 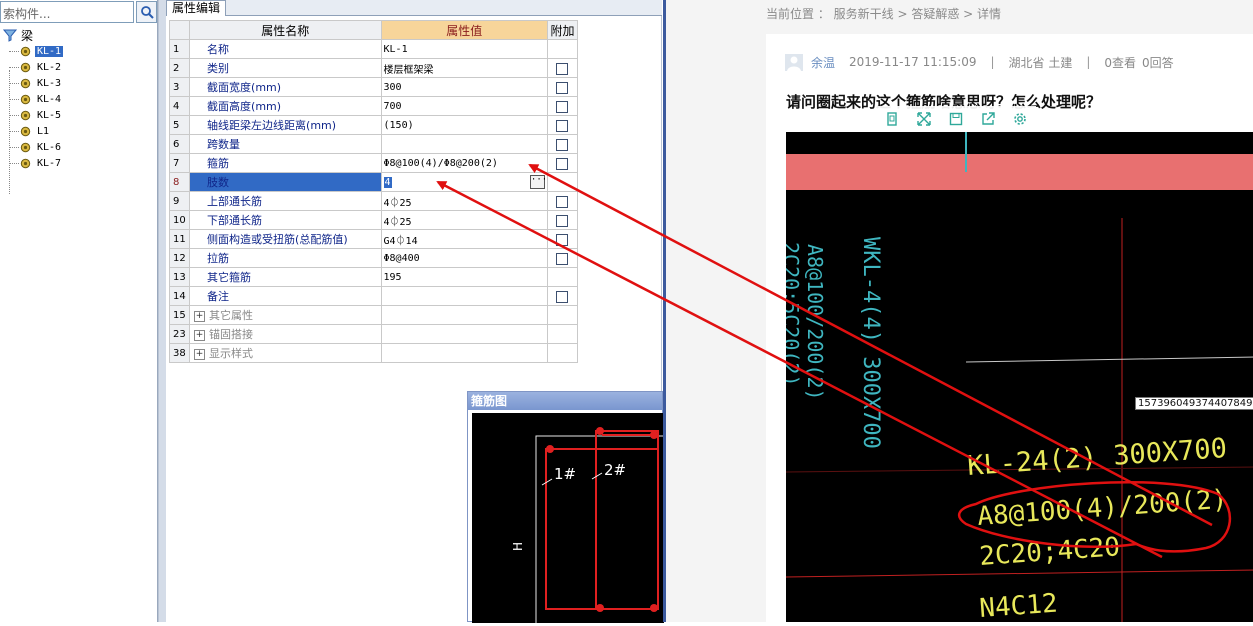 What do you see at coordinates (537, 182) in the screenshot?
I see `ellipsis-button: ···` at bounding box center [537, 182].